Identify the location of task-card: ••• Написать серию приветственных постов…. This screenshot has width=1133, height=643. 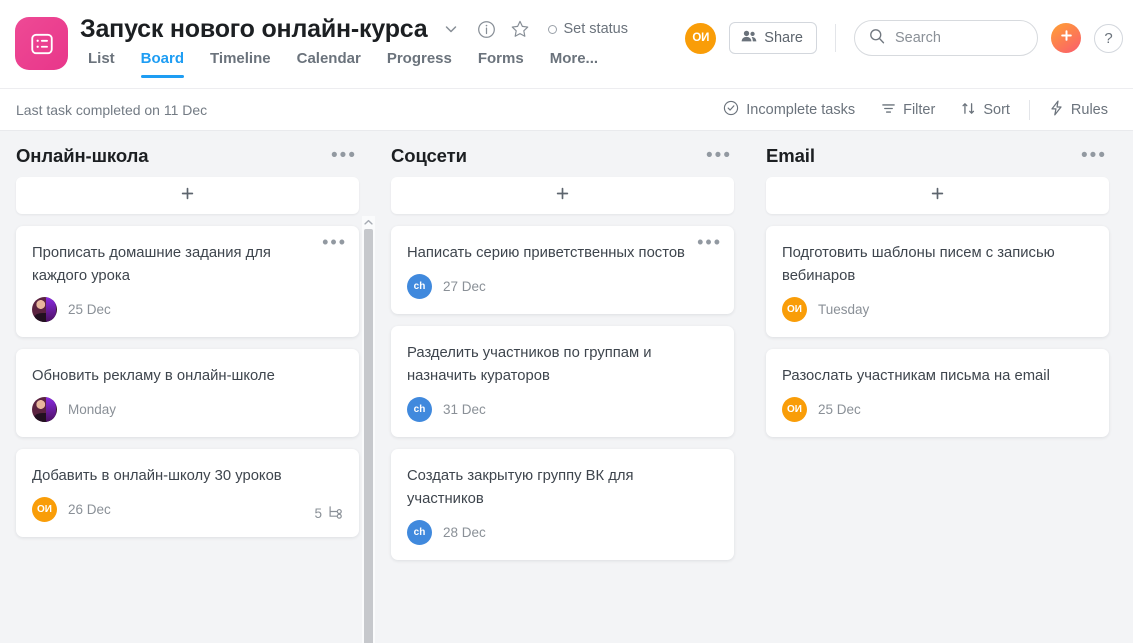
(562, 270).